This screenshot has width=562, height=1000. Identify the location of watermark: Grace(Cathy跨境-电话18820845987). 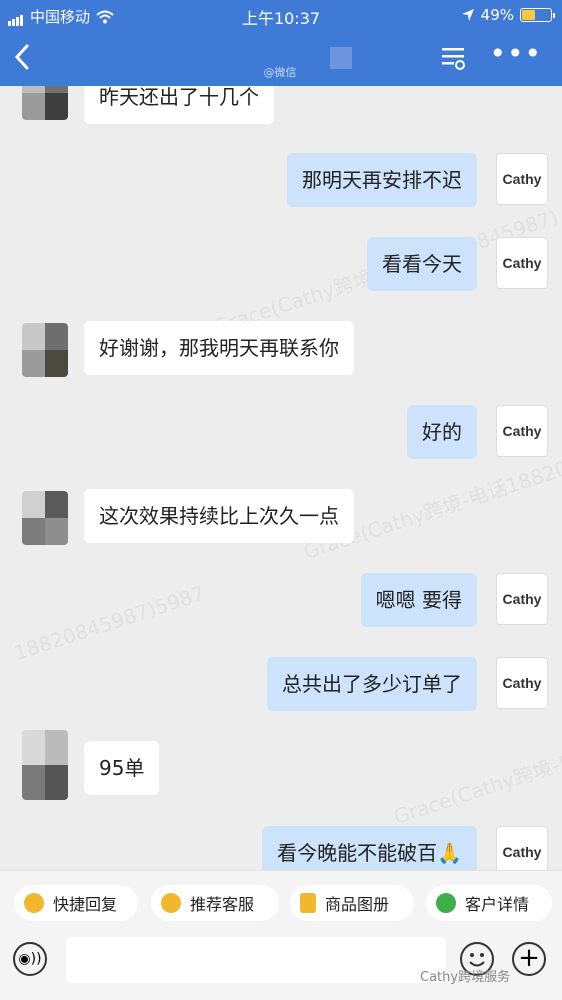
(476, 762).